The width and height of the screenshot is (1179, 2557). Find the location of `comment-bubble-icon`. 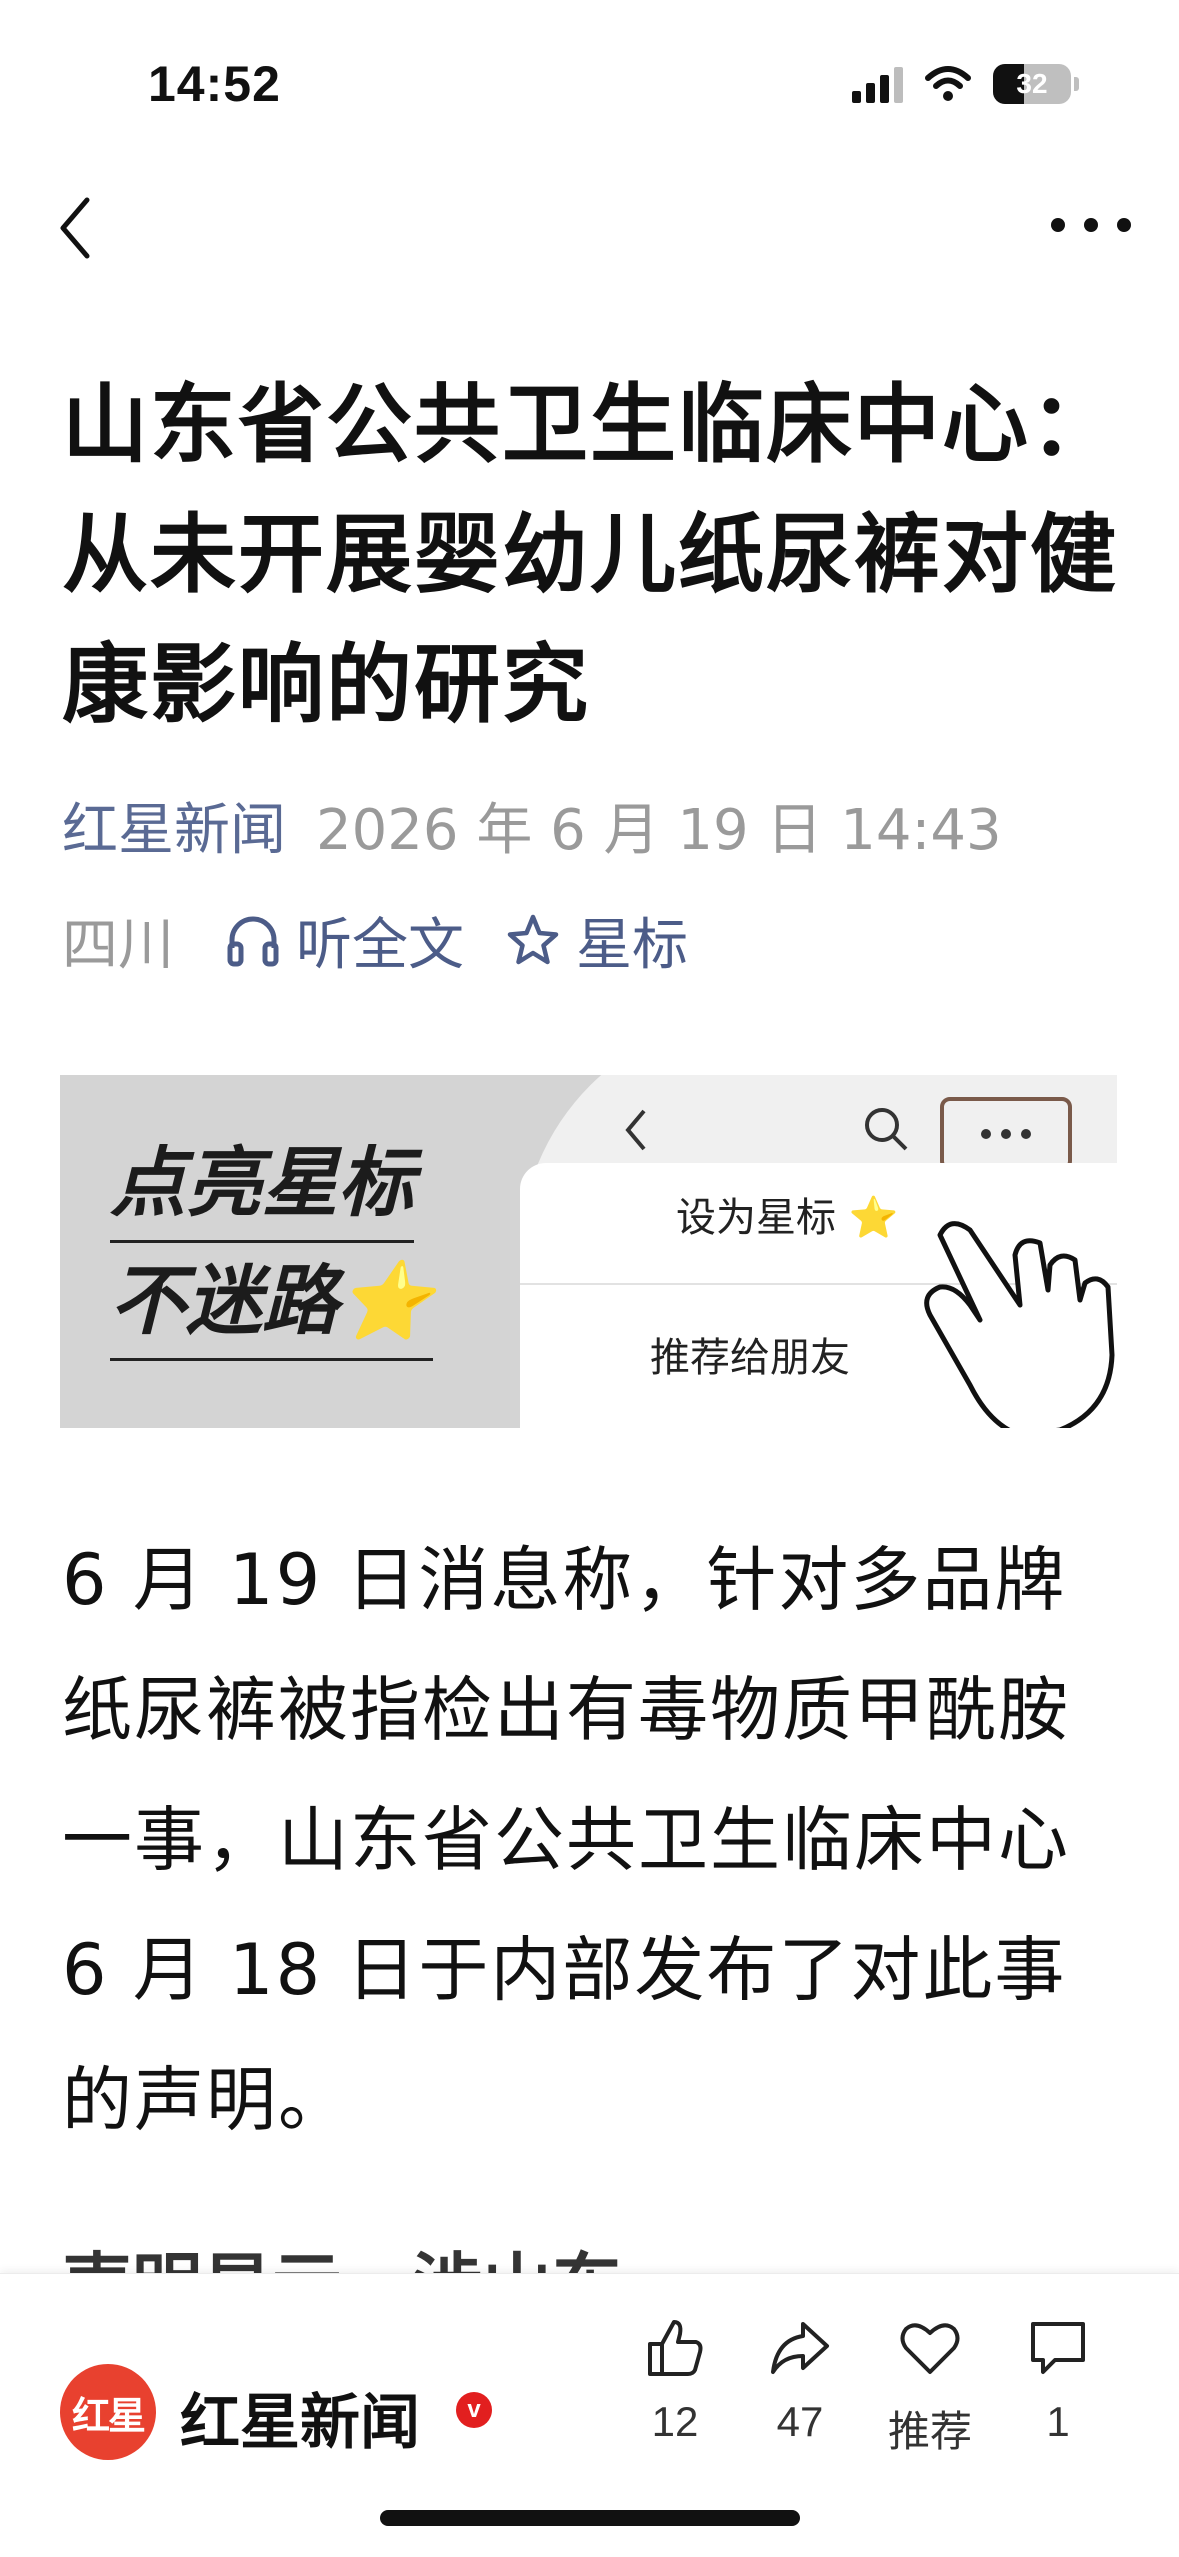

comment-bubble-icon is located at coordinates (1058, 2348).